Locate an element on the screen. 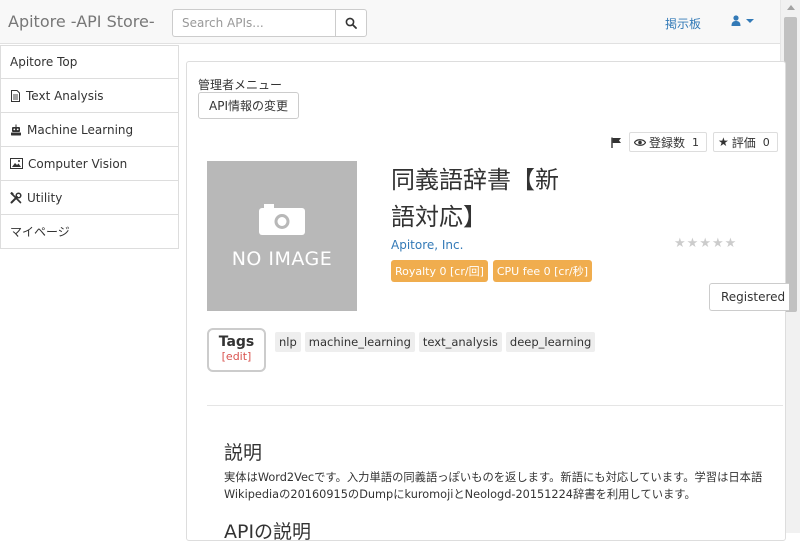 Image resolution: width=800 pixels, height=544 pixels. star-rating: ★ ★ ★ ★ ★ is located at coordinates (705, 243).